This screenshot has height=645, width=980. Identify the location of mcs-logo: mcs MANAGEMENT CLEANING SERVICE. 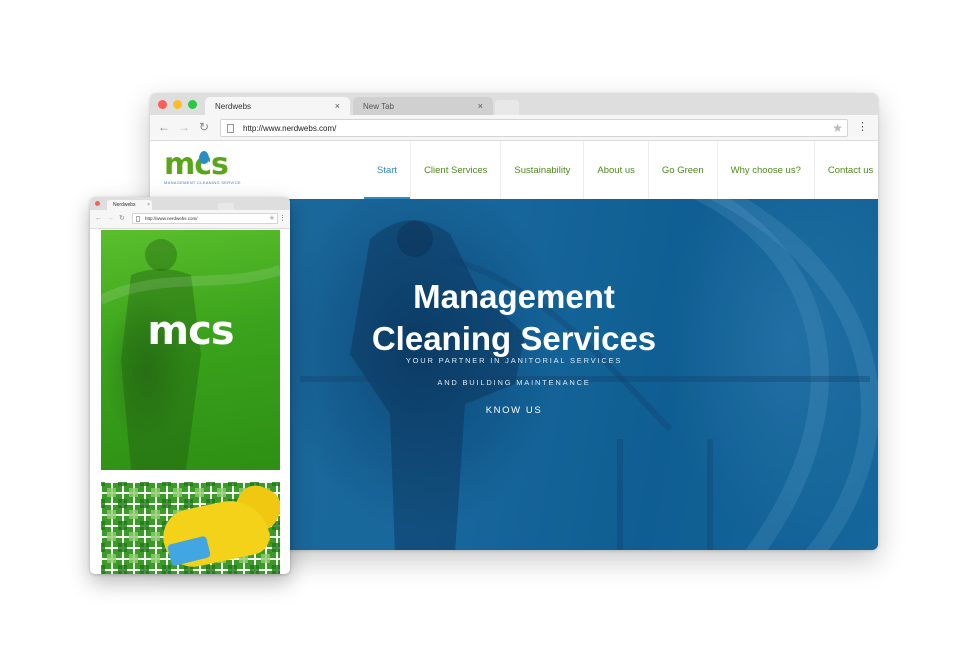
(209, 169).